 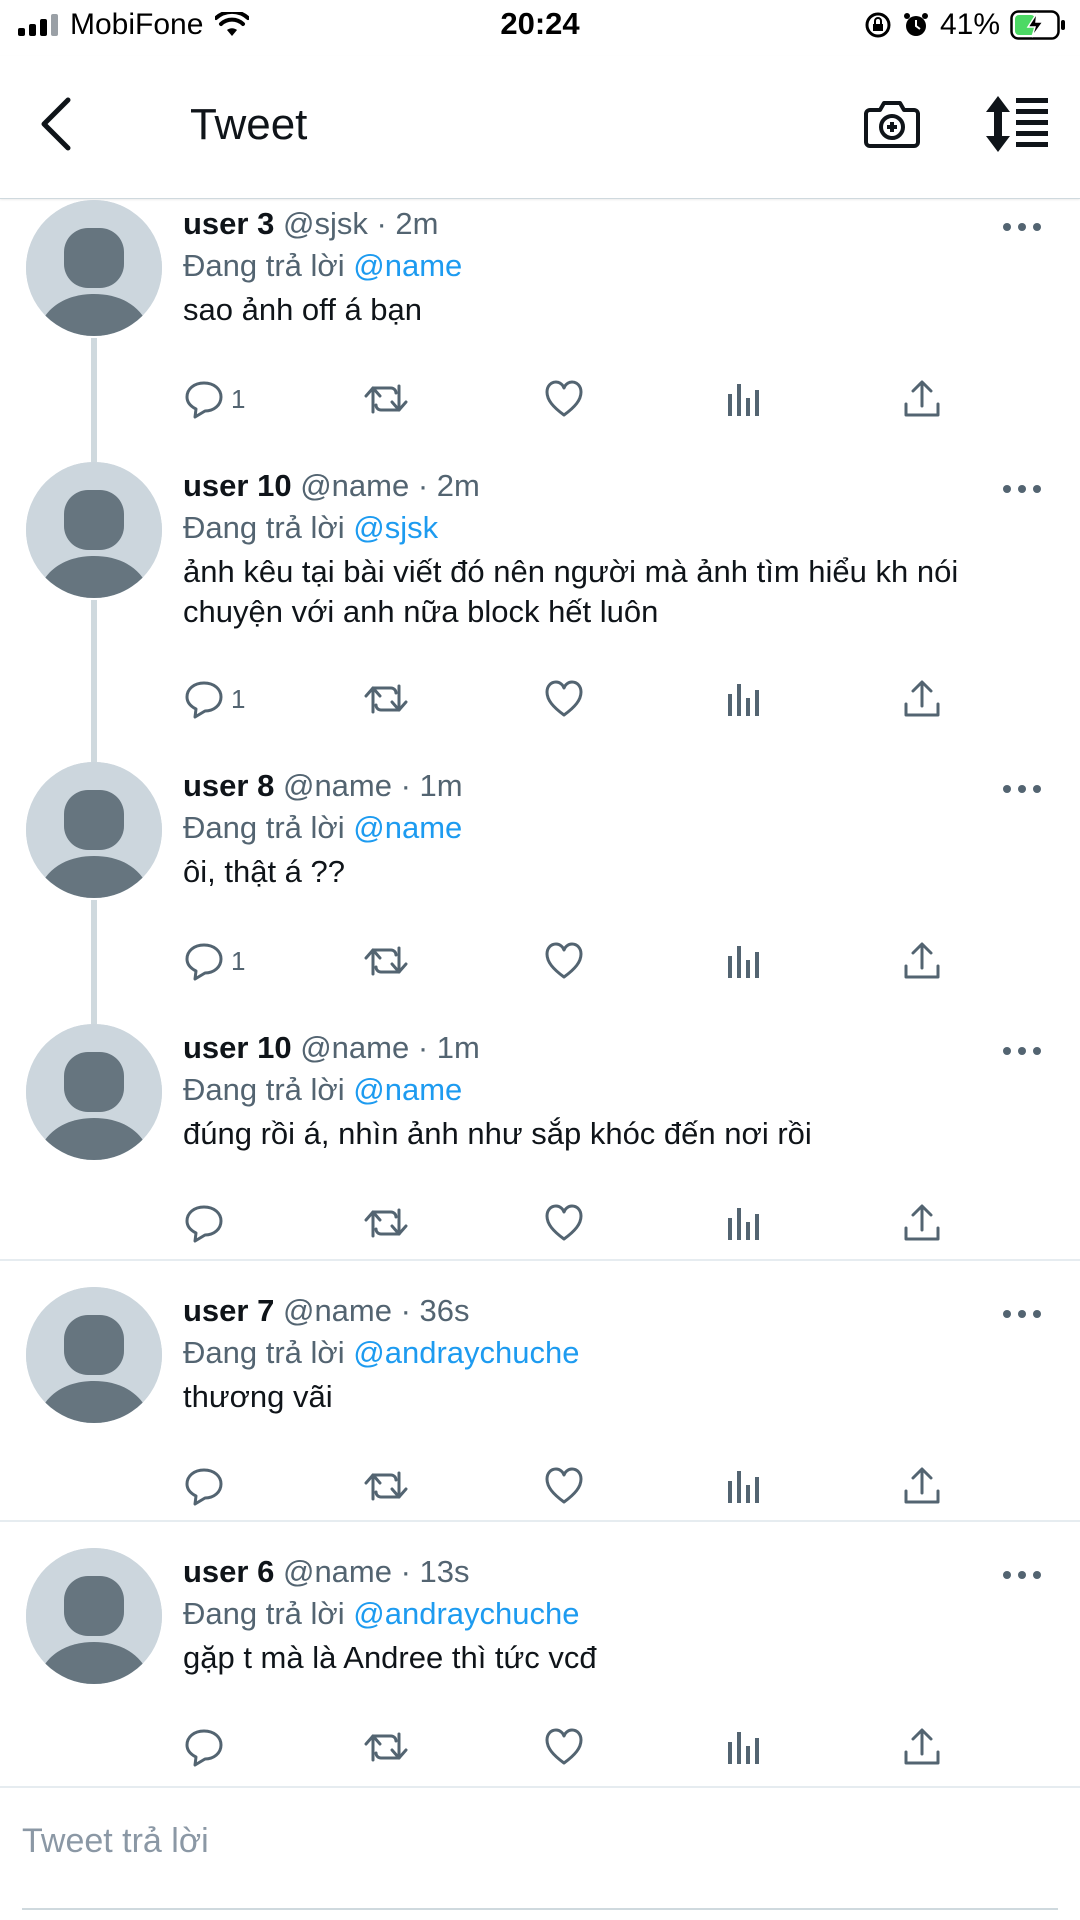 What do you see at coordinates (540, 1909) in the screenshot?
I see `composer-underline` at bounding box center [540, 1909].